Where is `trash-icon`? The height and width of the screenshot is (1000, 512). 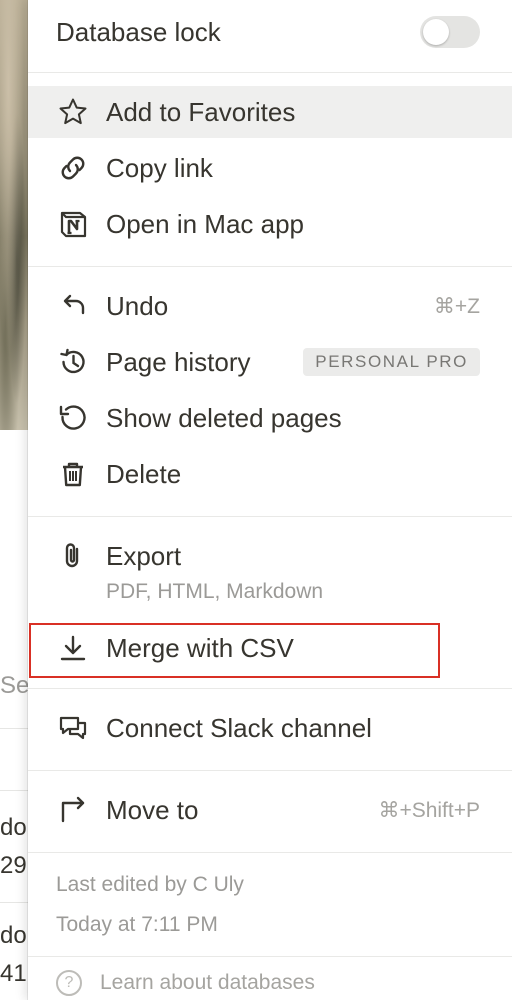 trash-icon is located at coordinates (73, 474).